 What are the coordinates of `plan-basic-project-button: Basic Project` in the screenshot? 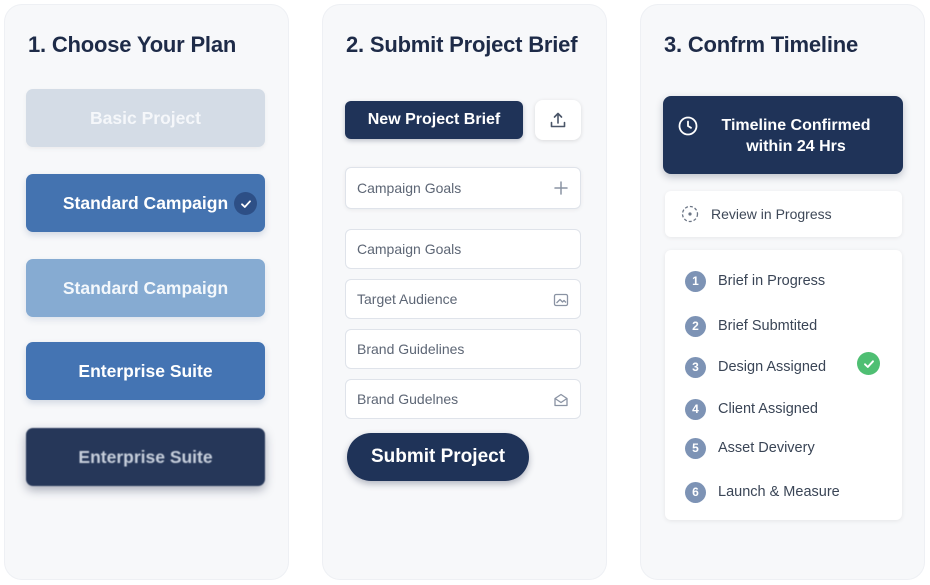 It's located at (145, 118).